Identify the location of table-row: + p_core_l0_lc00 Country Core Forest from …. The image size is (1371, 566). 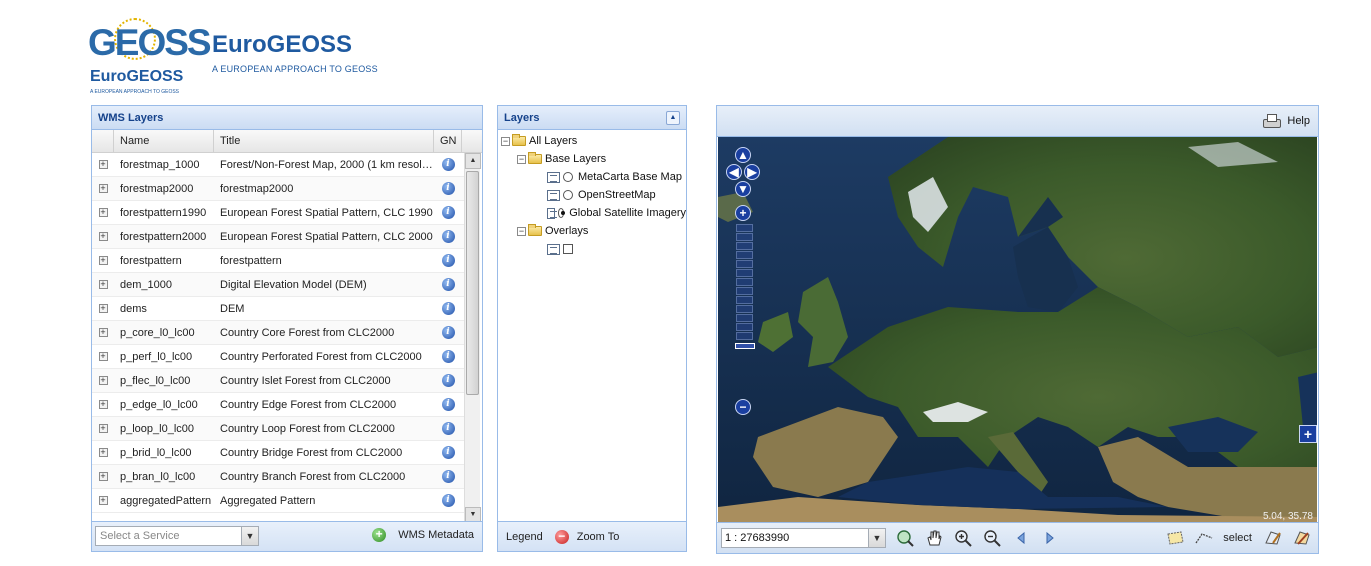
(278, 333).